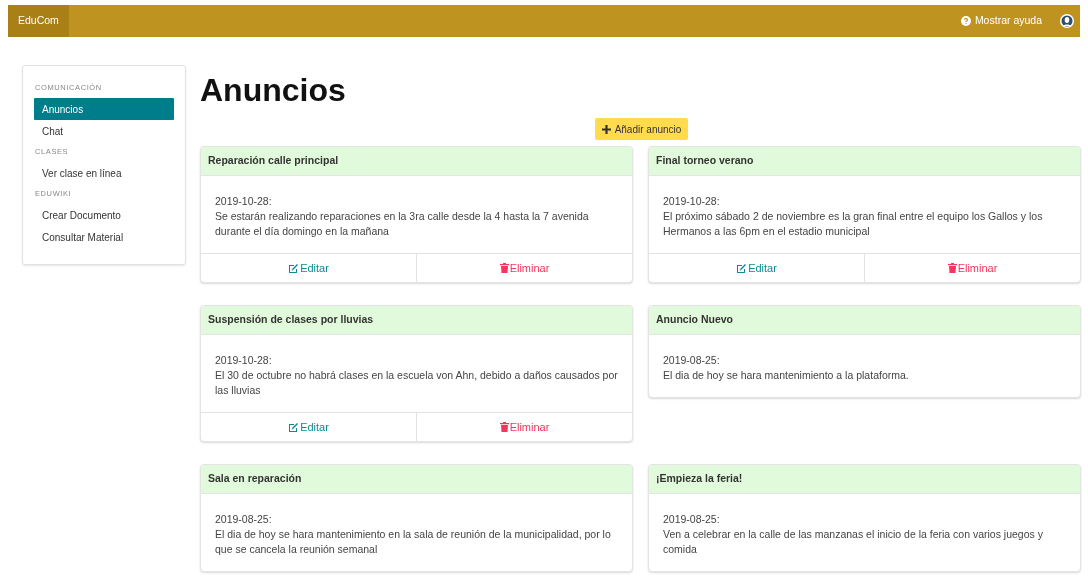  Describe the element at coordinates (606, 129) in the screenshot. I see `plus-icon` at that location.